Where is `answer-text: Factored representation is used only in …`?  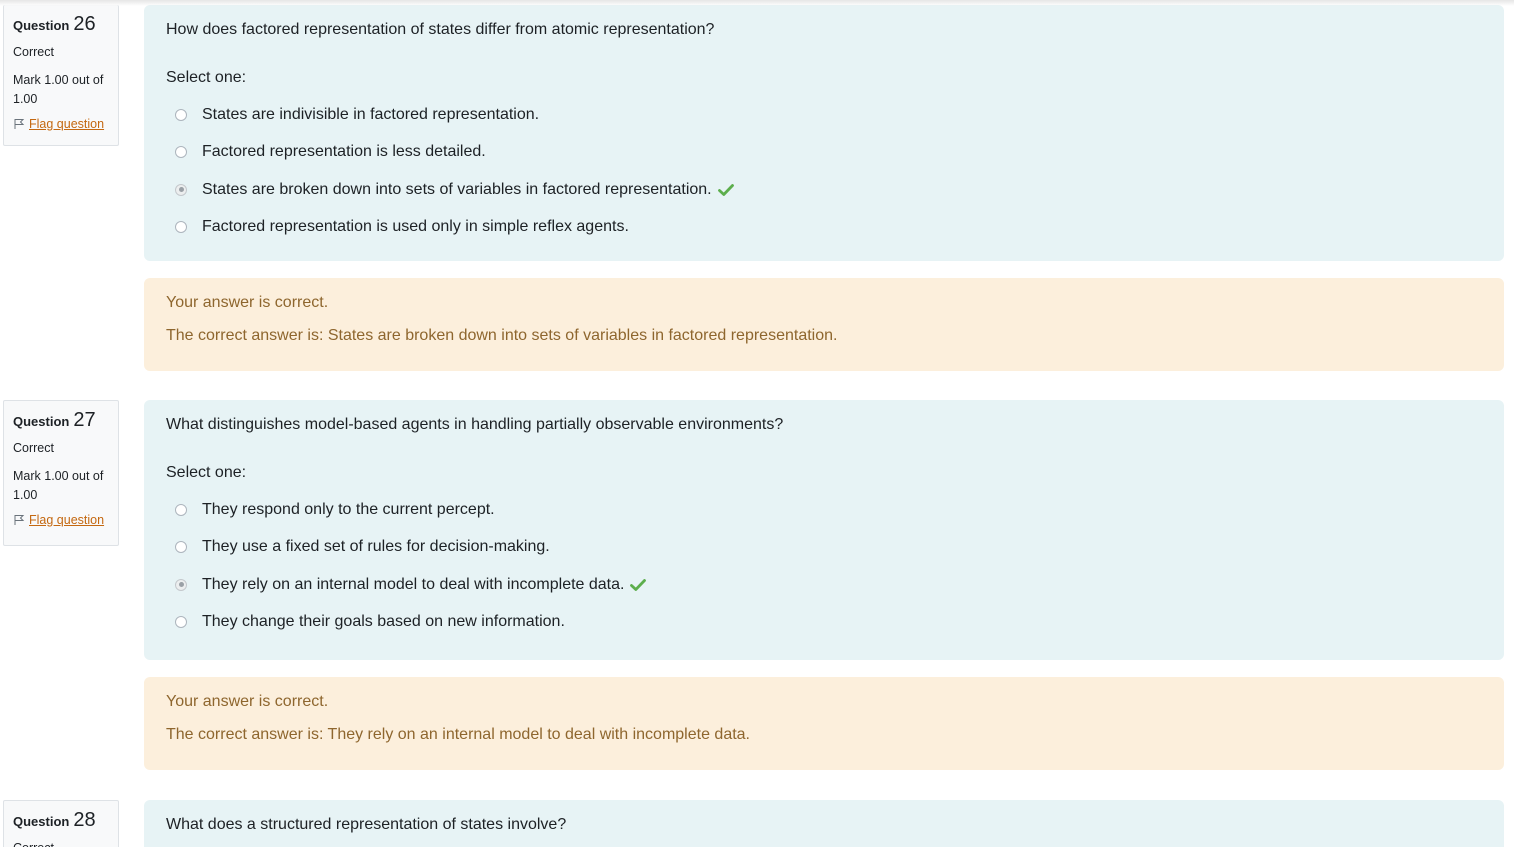 answer-text: Factored representation is used only in … is located at coordinates (415, 227).